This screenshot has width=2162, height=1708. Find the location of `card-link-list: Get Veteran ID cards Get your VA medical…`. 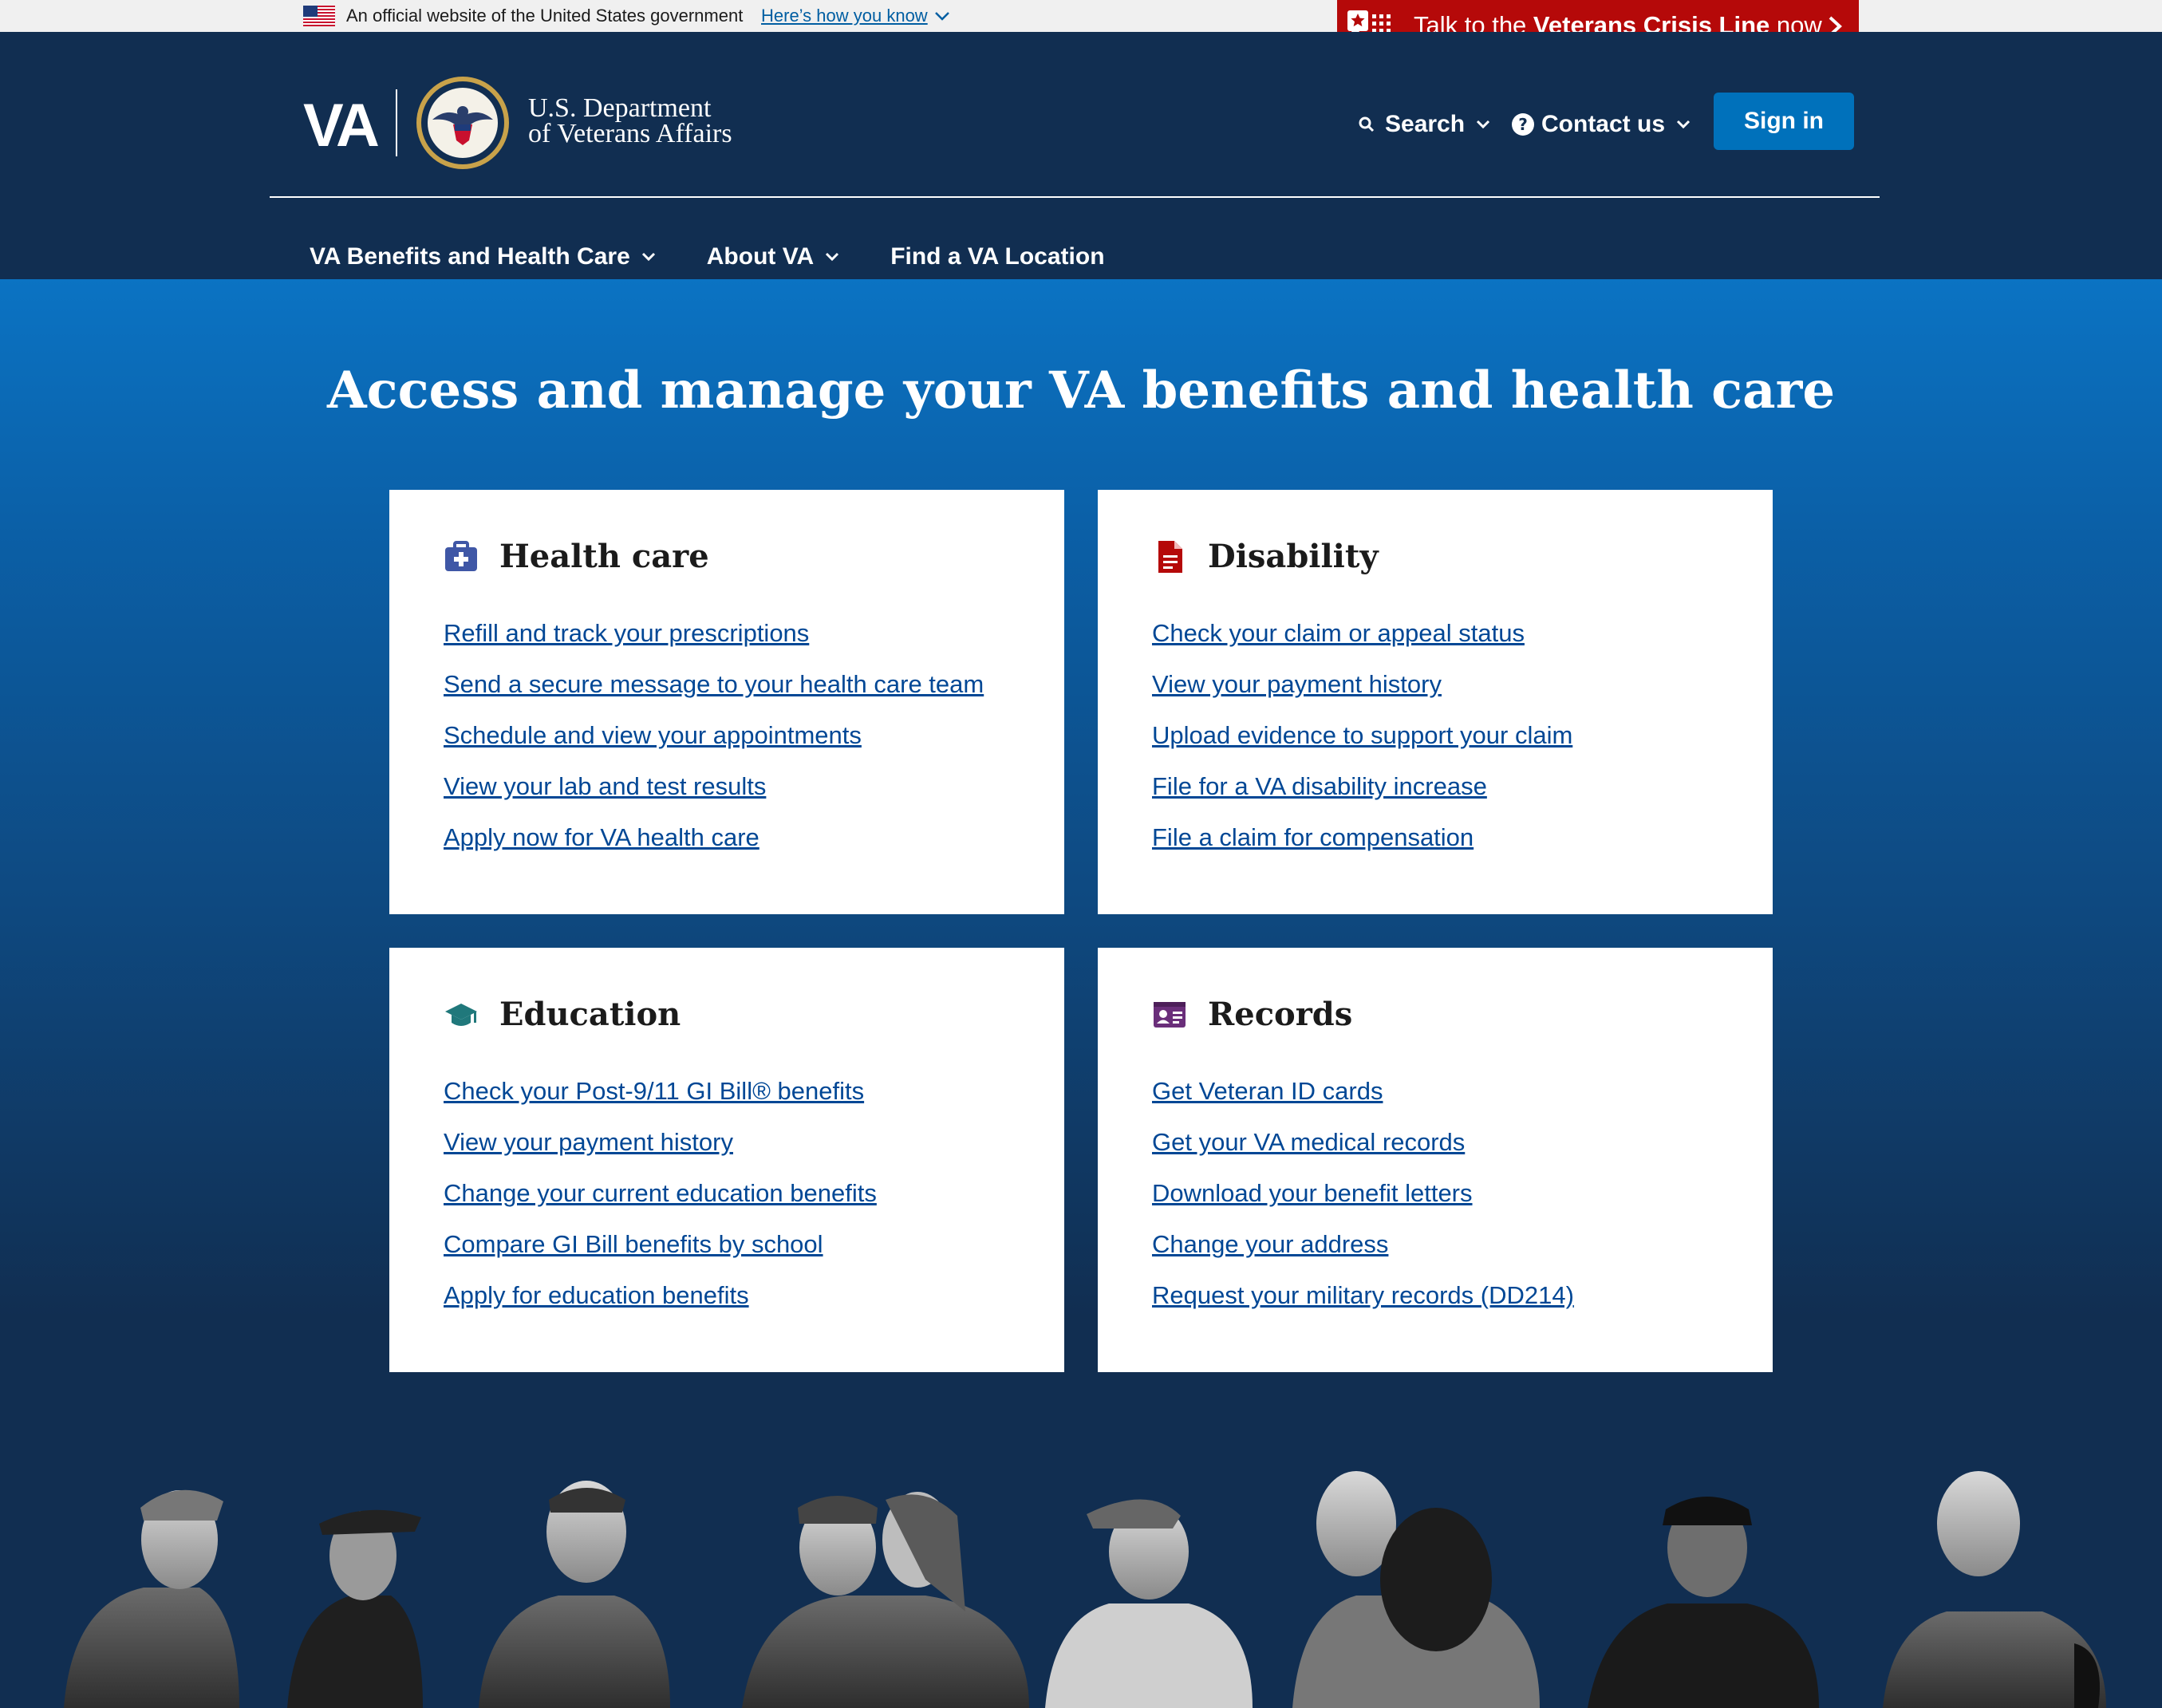

card-link-list: Get Veteran ID cards Get your VA medical… is located at coordinates (1363, 1203).